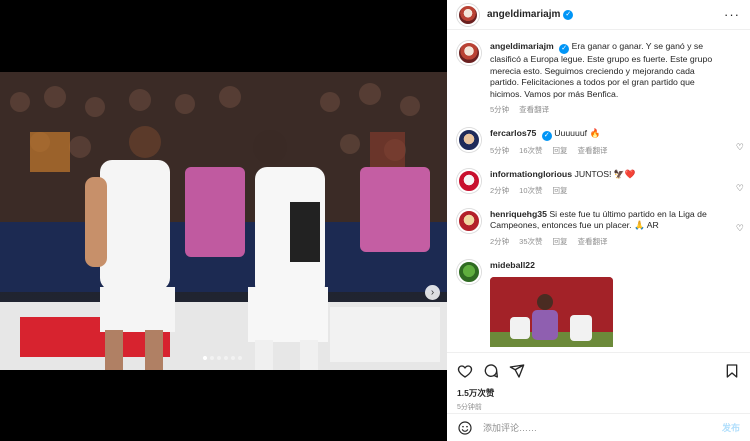 Image resolution: width=750 pixels, height=441 pixels. Describe the element at coordinates (500, 109) in the screenshot. I see `caption-time: 5分钟` at that location.